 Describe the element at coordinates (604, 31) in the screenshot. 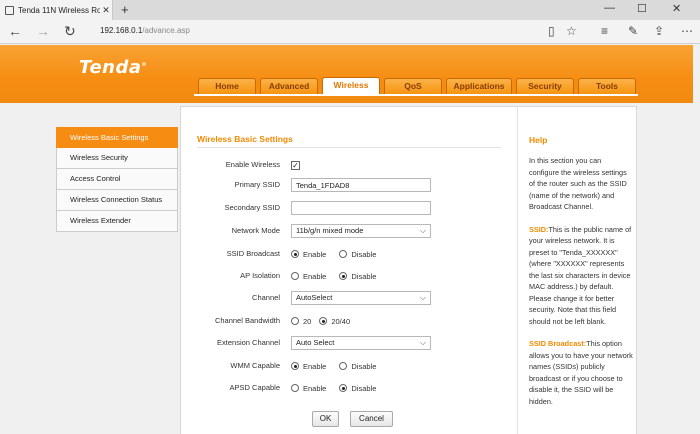

I see `hub-icon: ≡` at that location.